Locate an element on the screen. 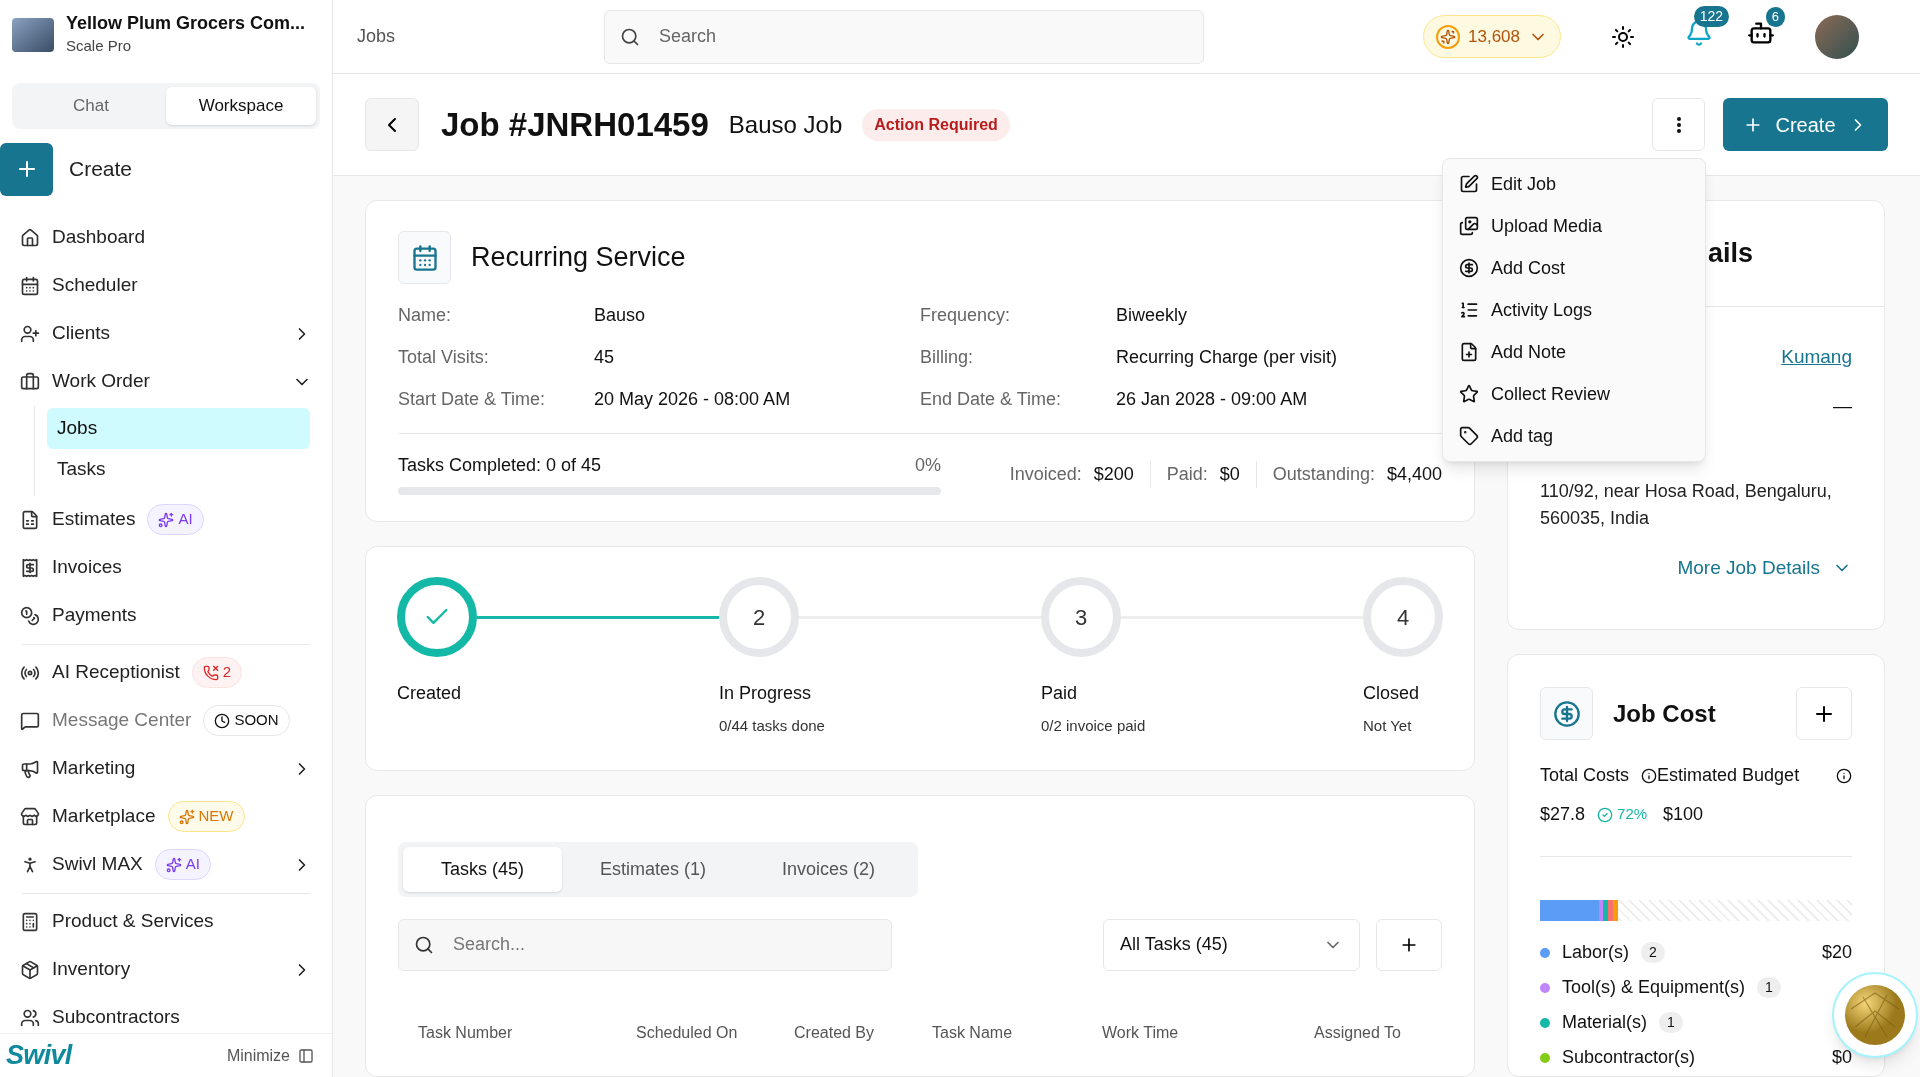 The image size is (1920, 1077). step-note: 0/44 tasks done is located at coordinates (772, 726).